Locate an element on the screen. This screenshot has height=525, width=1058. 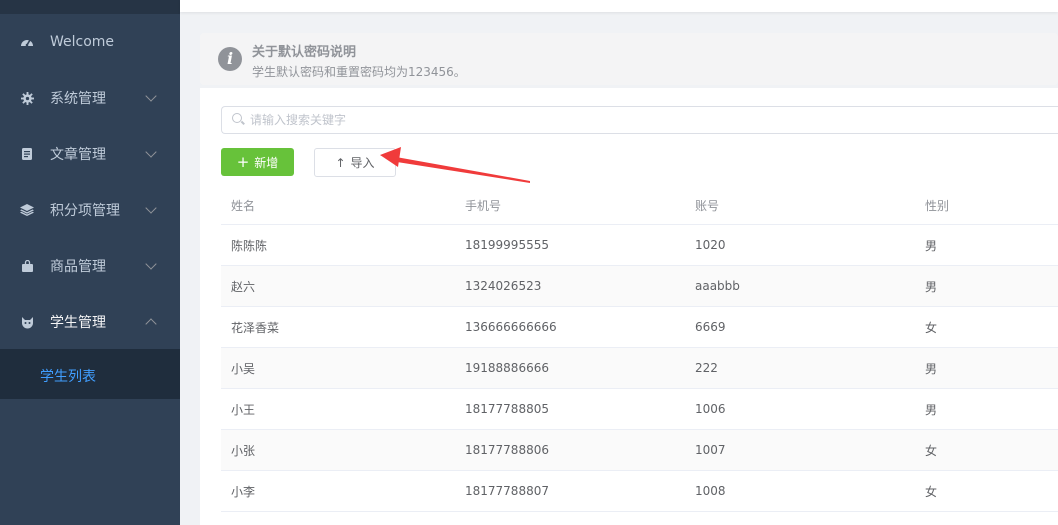
bag-icon is located at coordinates (27, 266).